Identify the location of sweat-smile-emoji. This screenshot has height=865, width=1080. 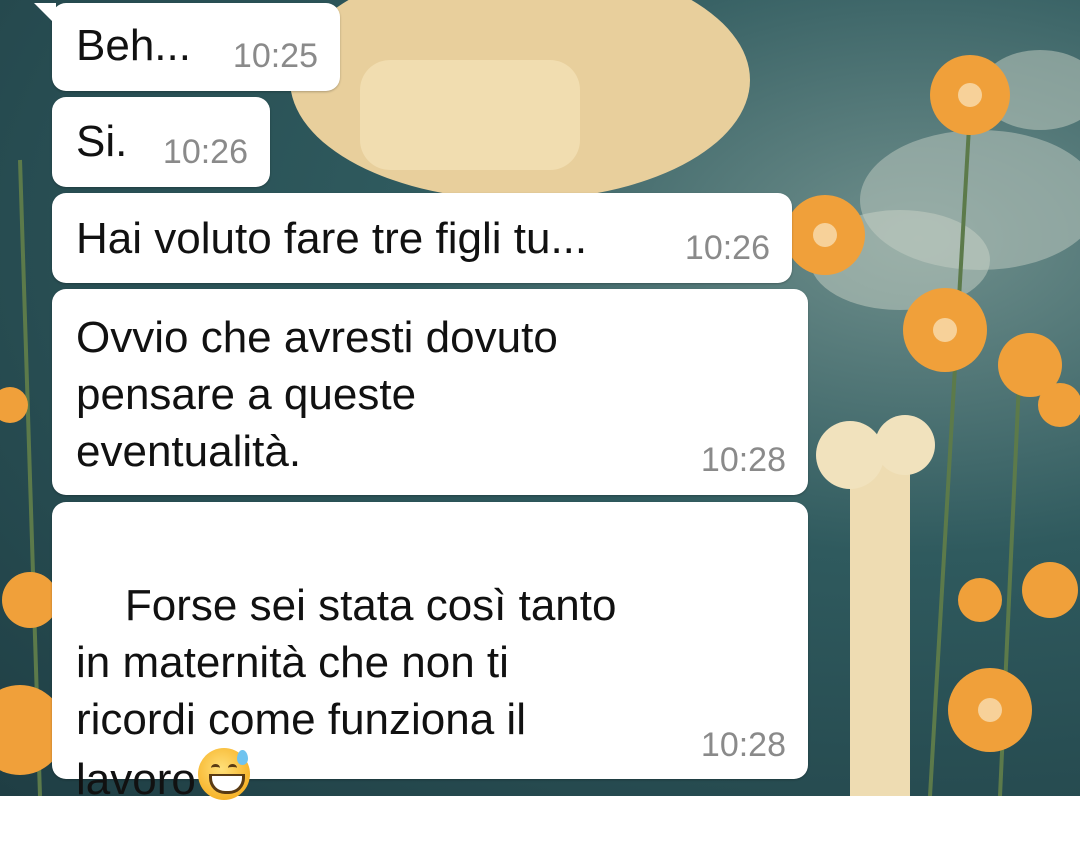
(223, 774).